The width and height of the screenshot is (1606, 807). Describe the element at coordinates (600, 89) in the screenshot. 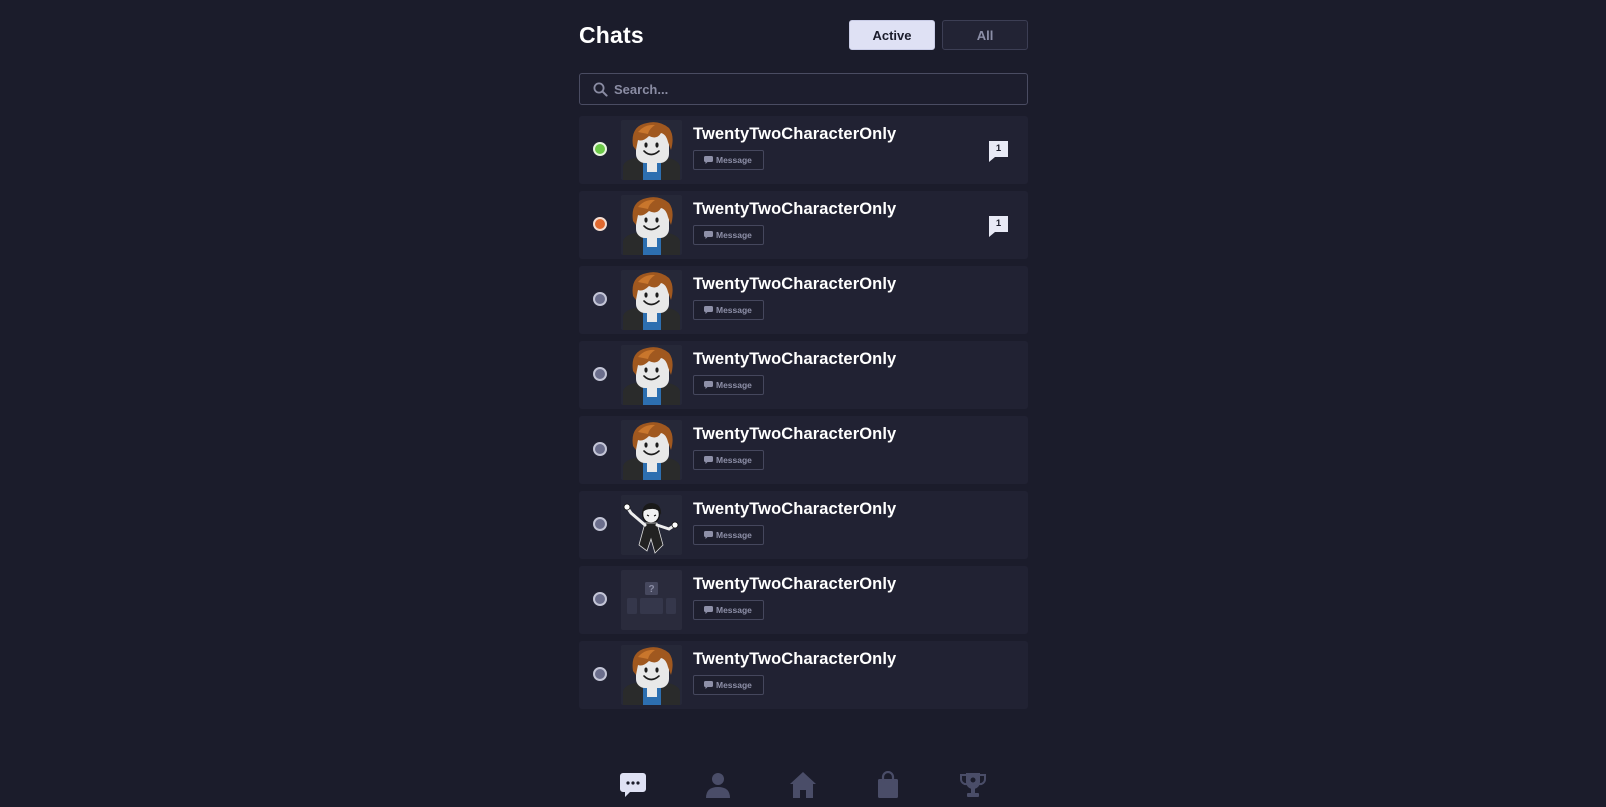

I see `search-icon` at that location.